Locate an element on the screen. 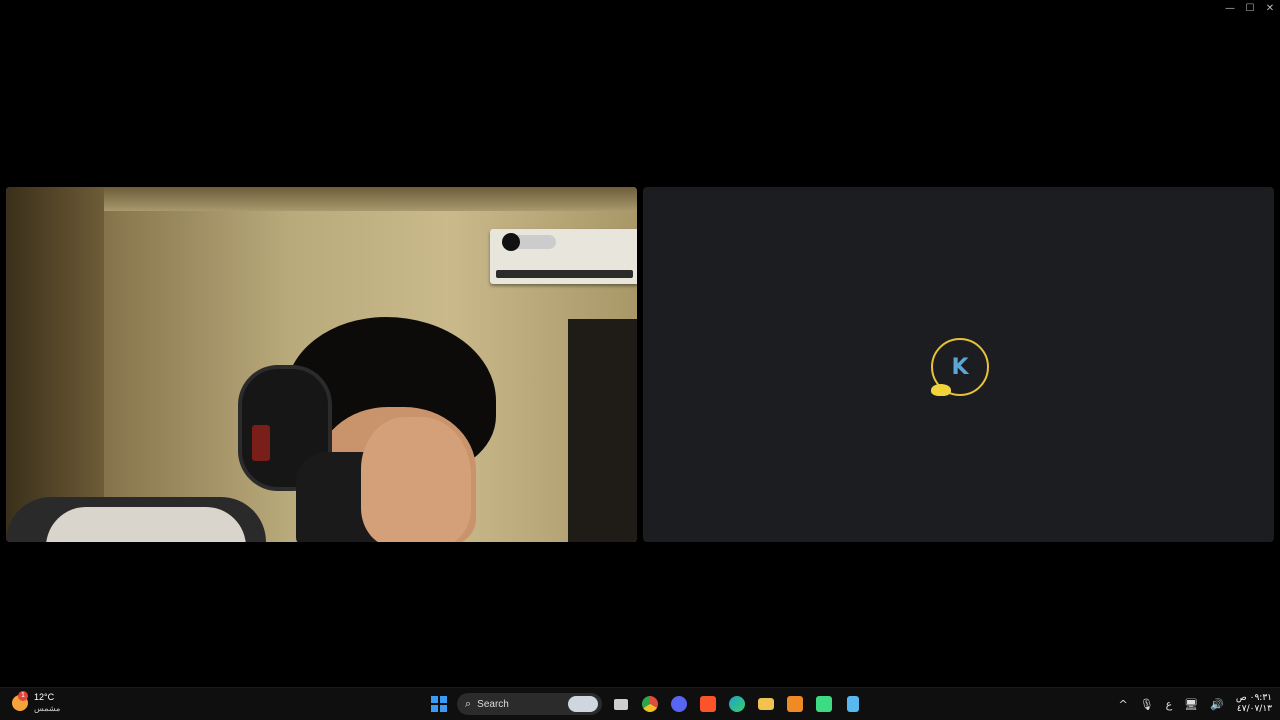 The width and height of the screenshot is (1280, 720). ac-vent is located at coordinates (564, 274).